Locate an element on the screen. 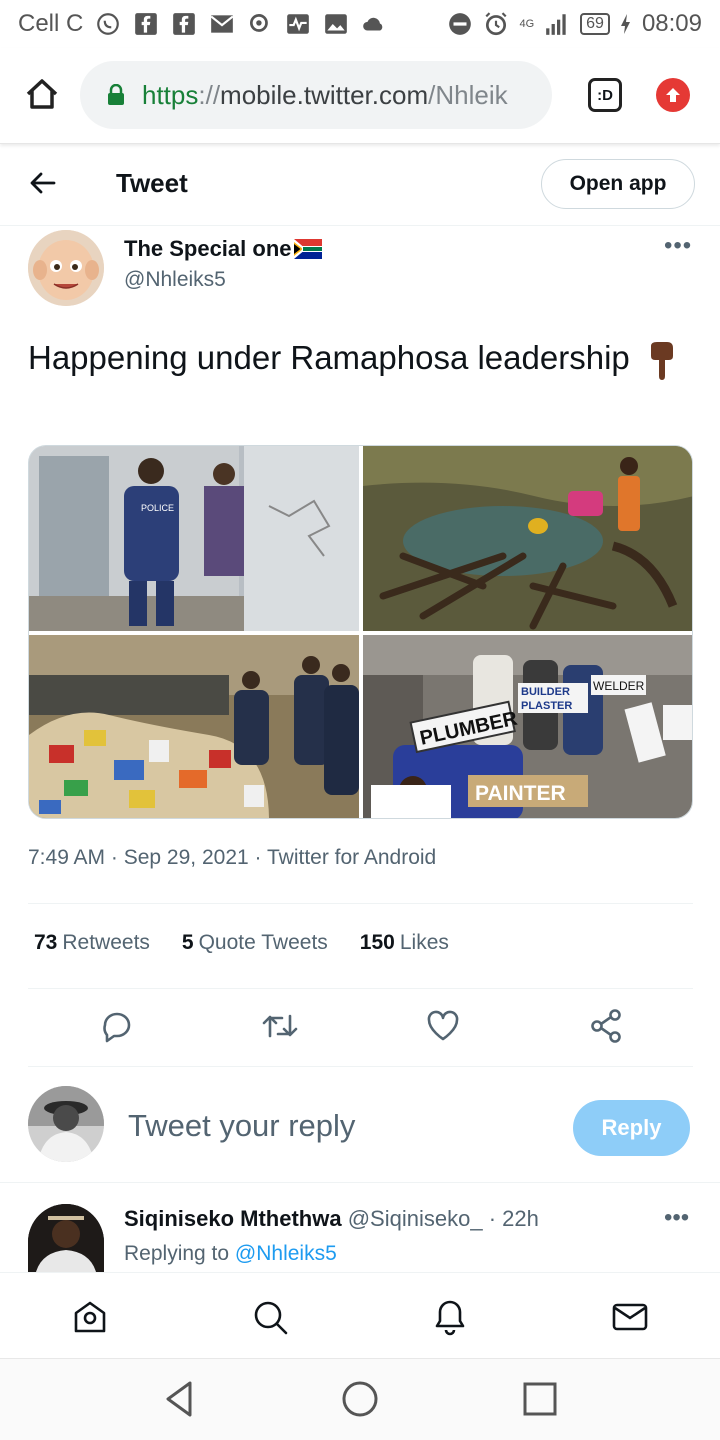 This screenshot has height=1440, width=720. author-avatar is located at coordinates (66, 268).